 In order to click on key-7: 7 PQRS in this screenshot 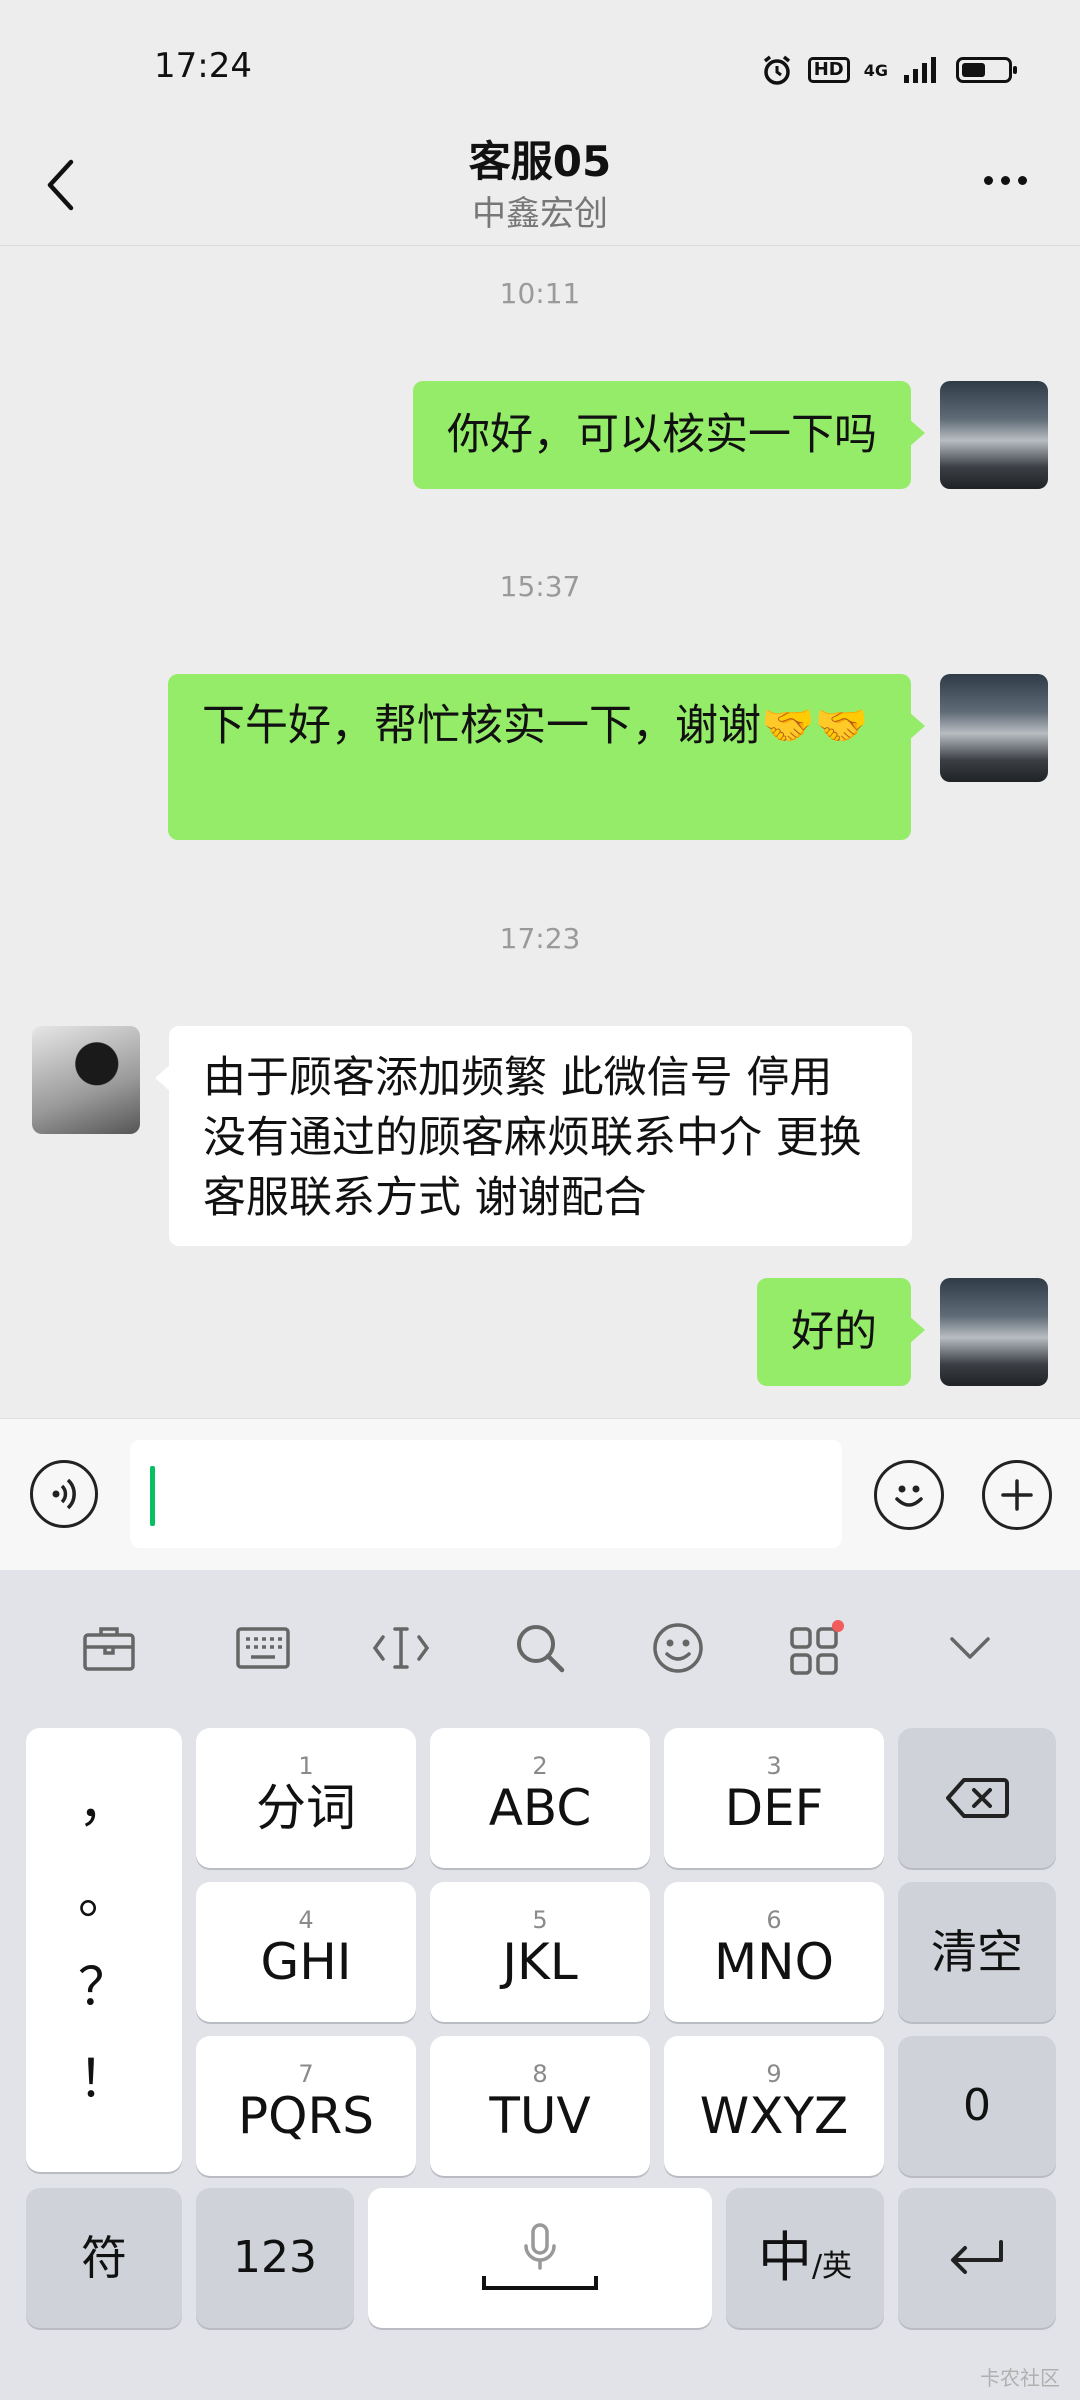, I will do `click(306, 2106)`.